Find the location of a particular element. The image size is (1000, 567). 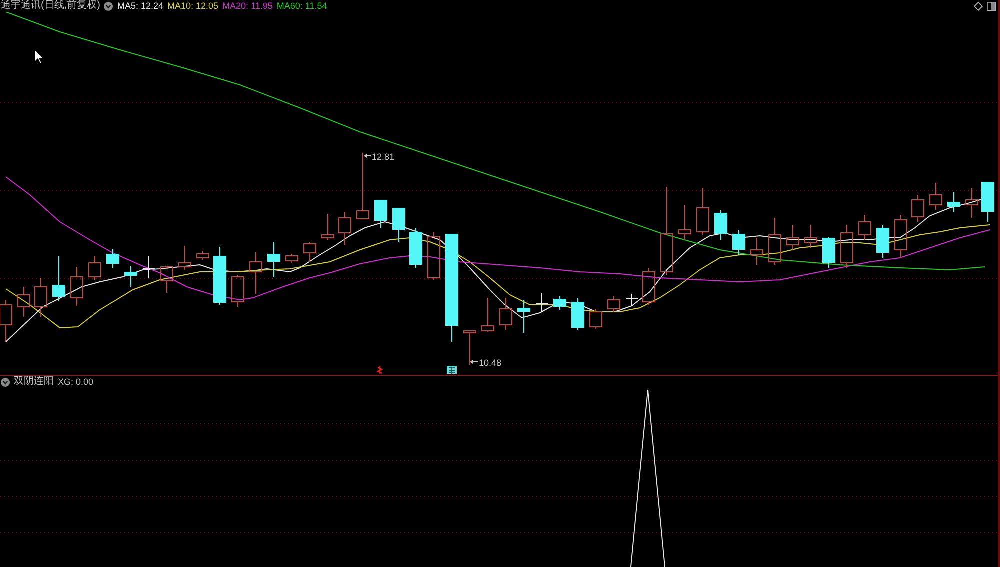

diamond-icon is located at coordinates (978, 6).